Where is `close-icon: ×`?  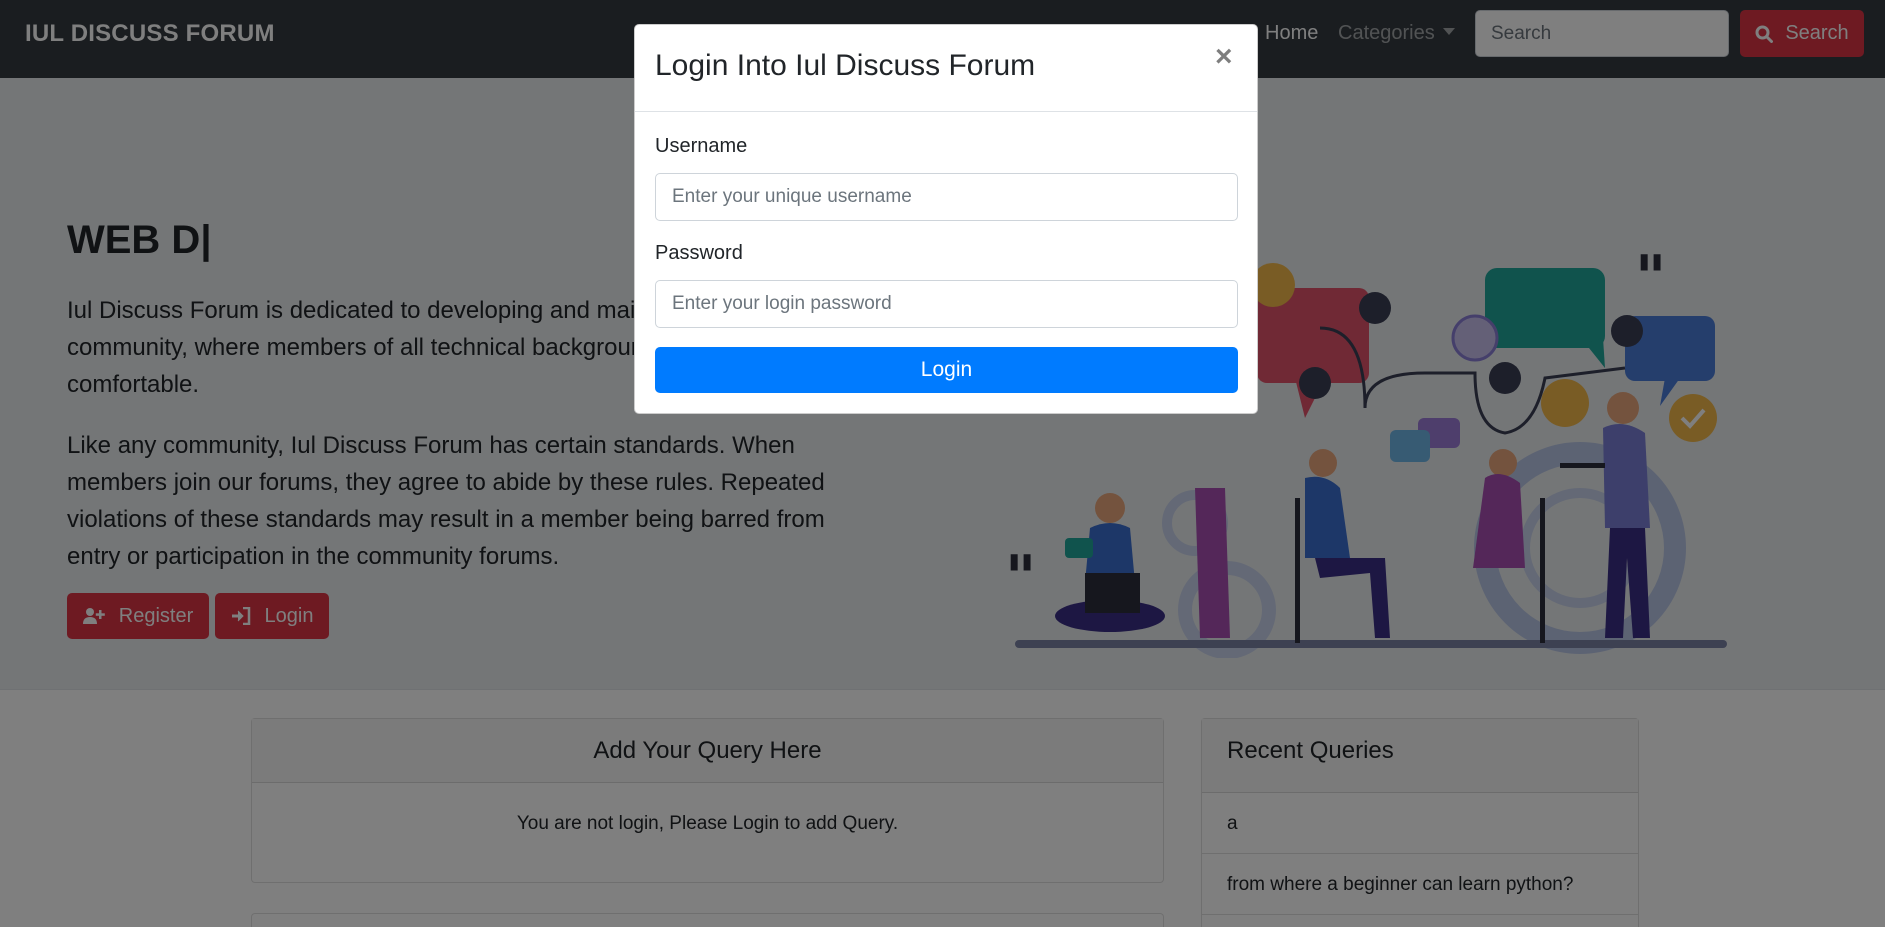 close-icon: × is located at coordinates (1224, 57).